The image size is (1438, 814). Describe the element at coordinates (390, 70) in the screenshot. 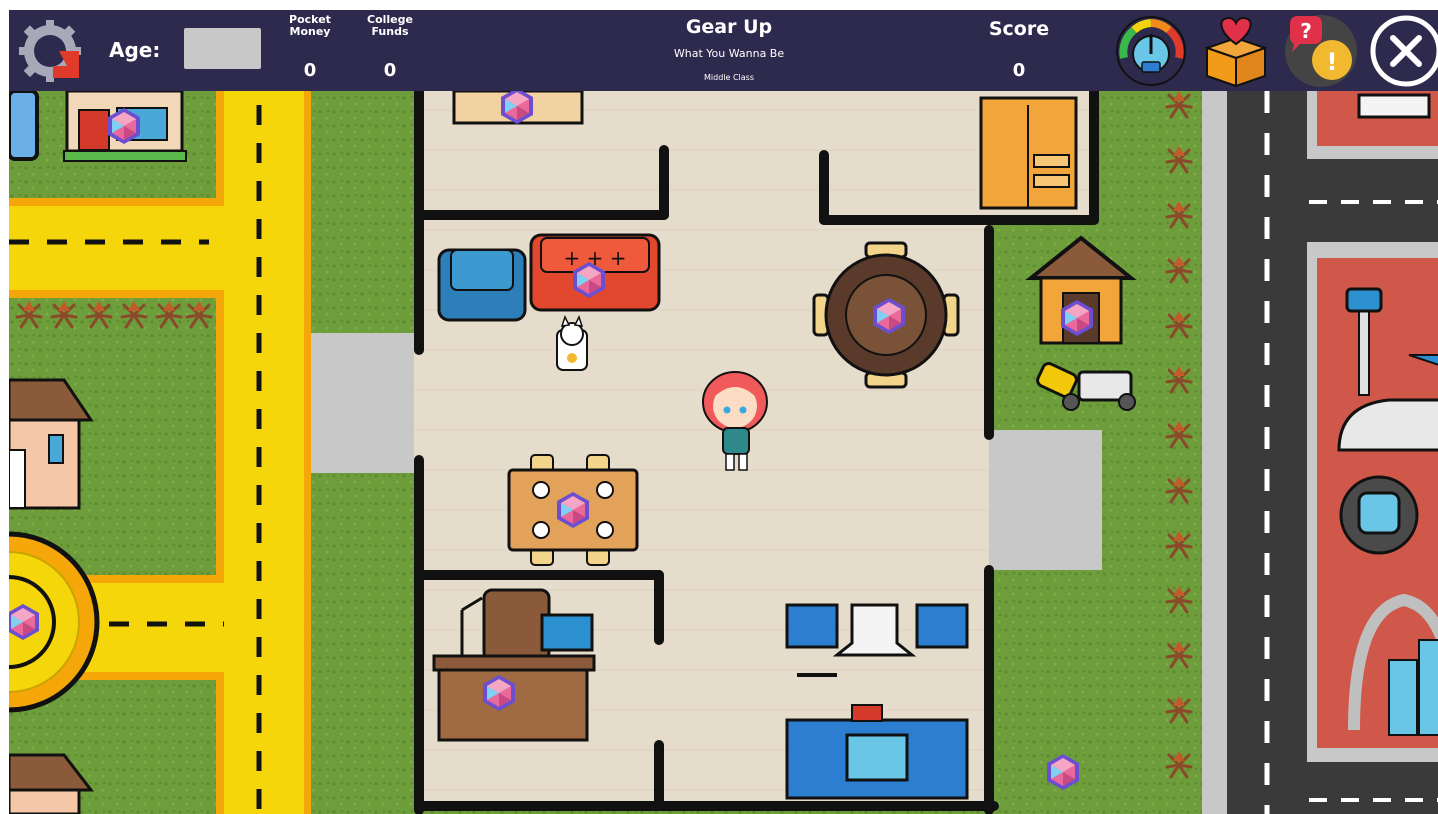

I see `college-funds-value: 0` at that location.